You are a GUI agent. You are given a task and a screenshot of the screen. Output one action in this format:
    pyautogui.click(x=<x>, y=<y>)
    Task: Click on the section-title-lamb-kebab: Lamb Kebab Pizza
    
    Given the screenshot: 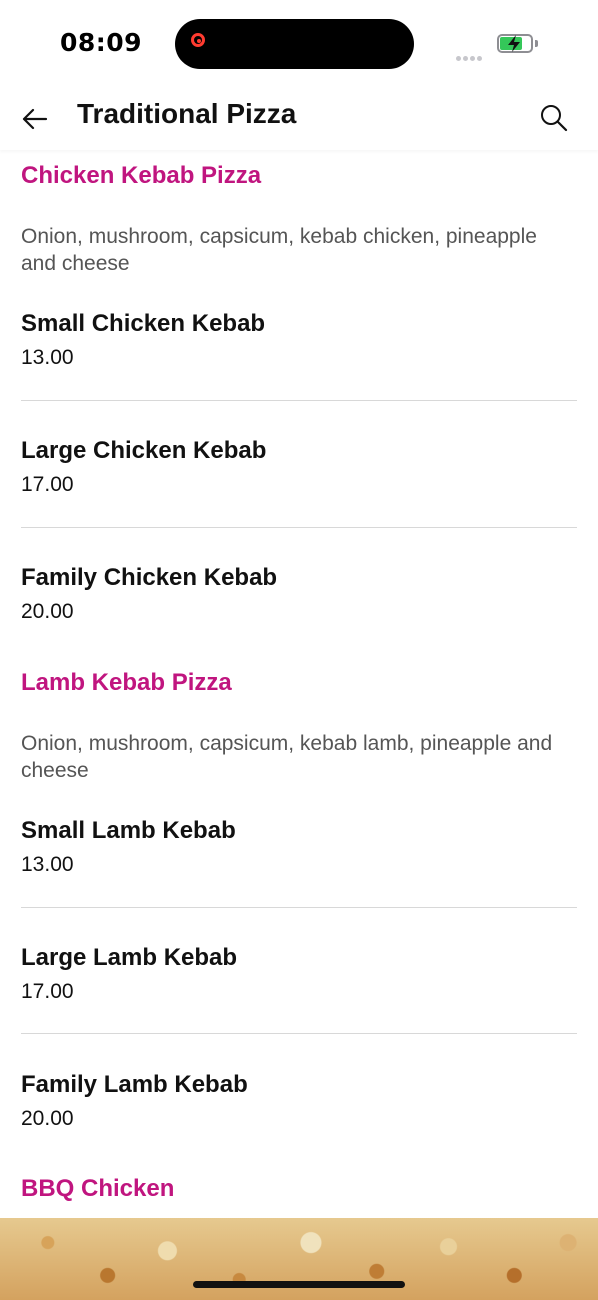 What is the action you would take?
    pyautogui.click(x=126, y=682)
    